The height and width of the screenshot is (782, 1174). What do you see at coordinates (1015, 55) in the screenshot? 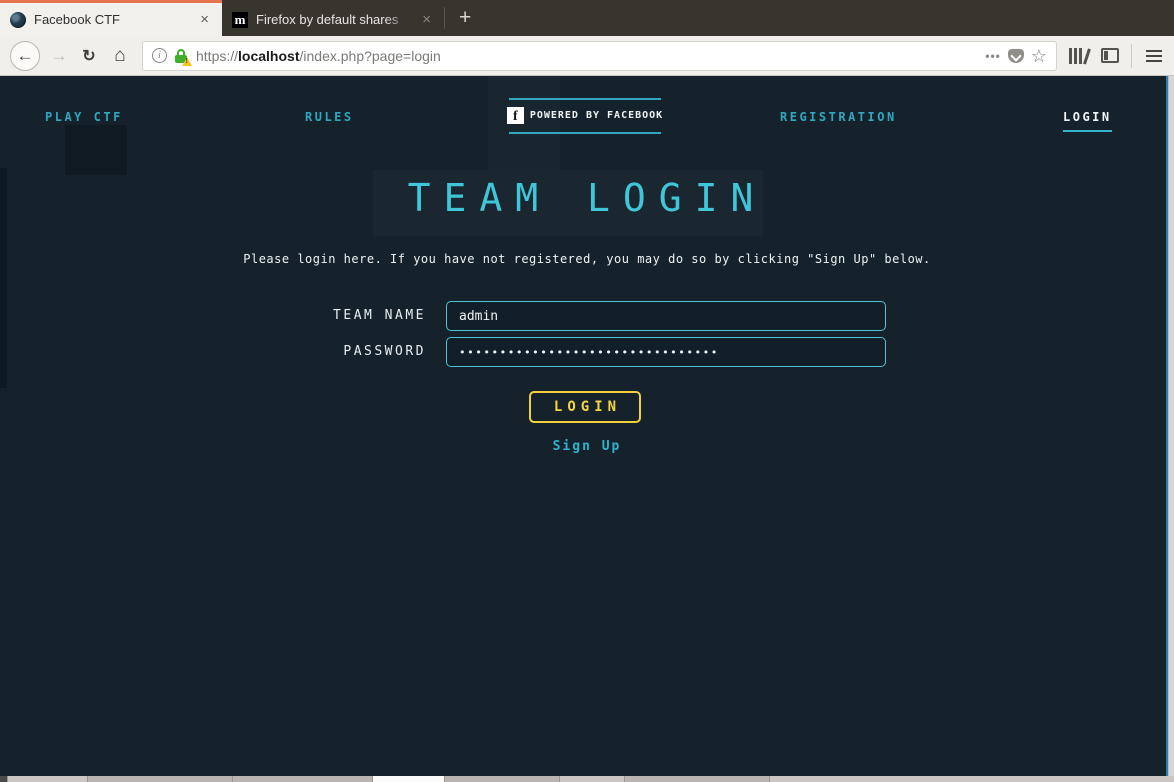
I see `pocket-icon` at bounding box center [1015, 55].